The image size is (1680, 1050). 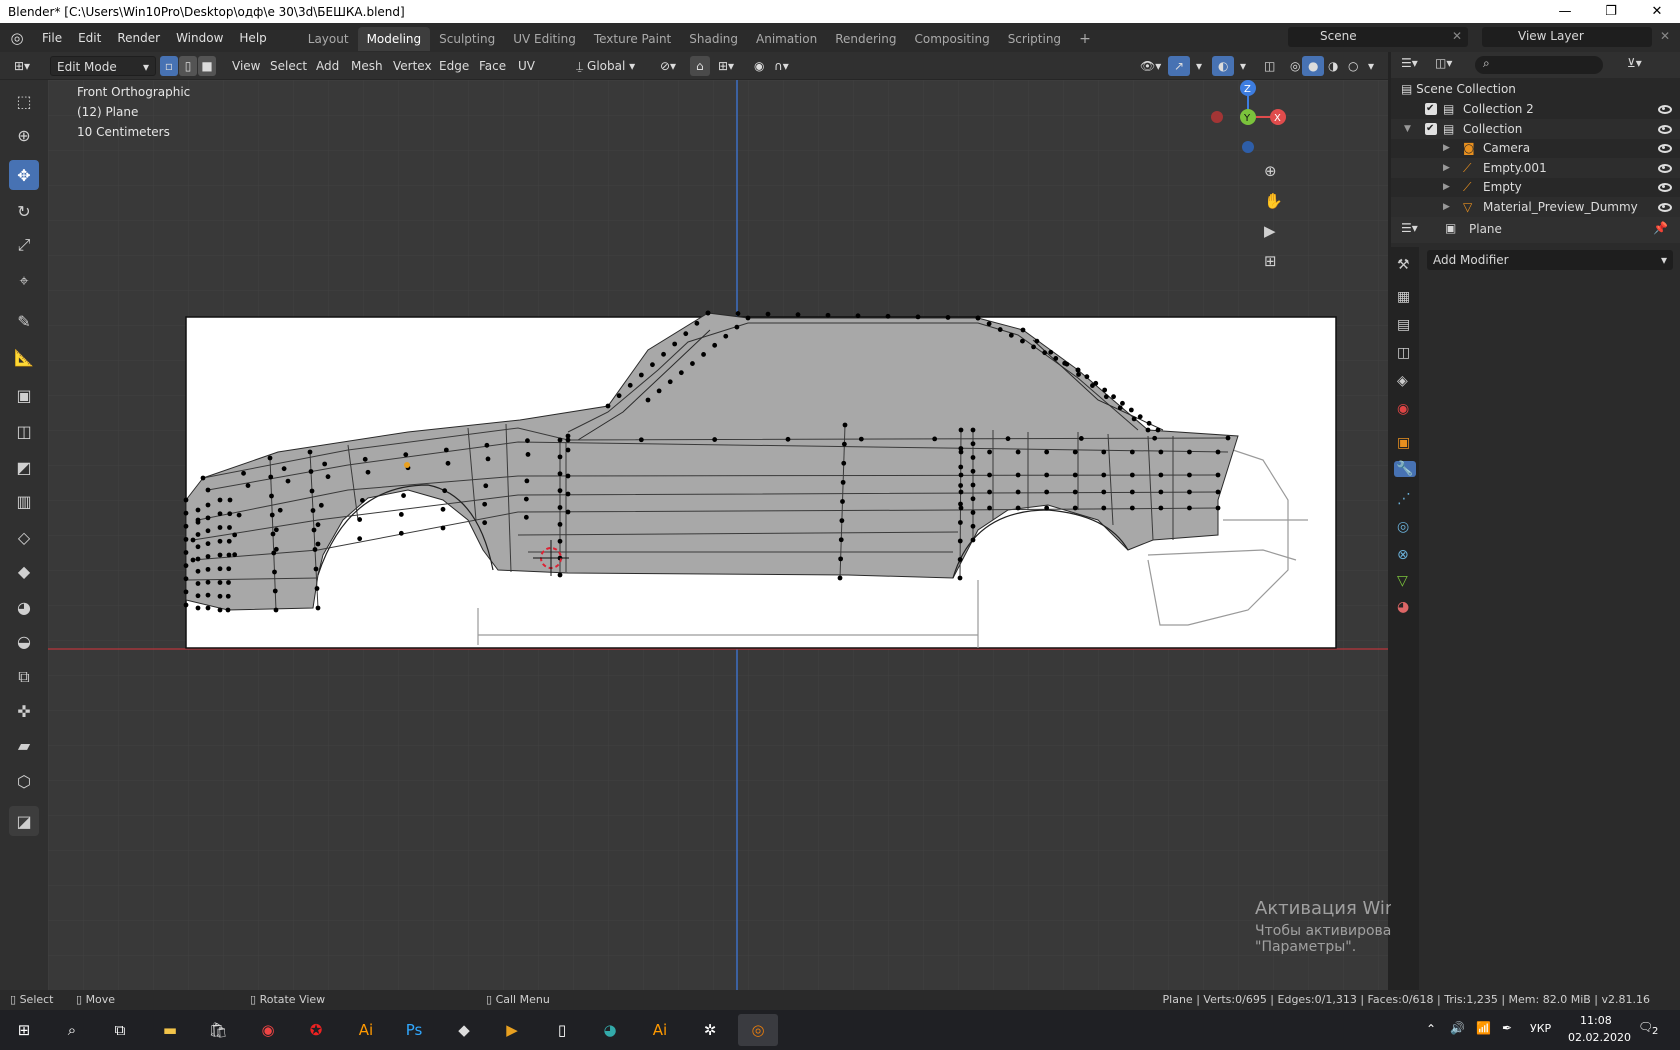 I want to click on tab-scripting: Scripting, so click(x=1034, y=39).